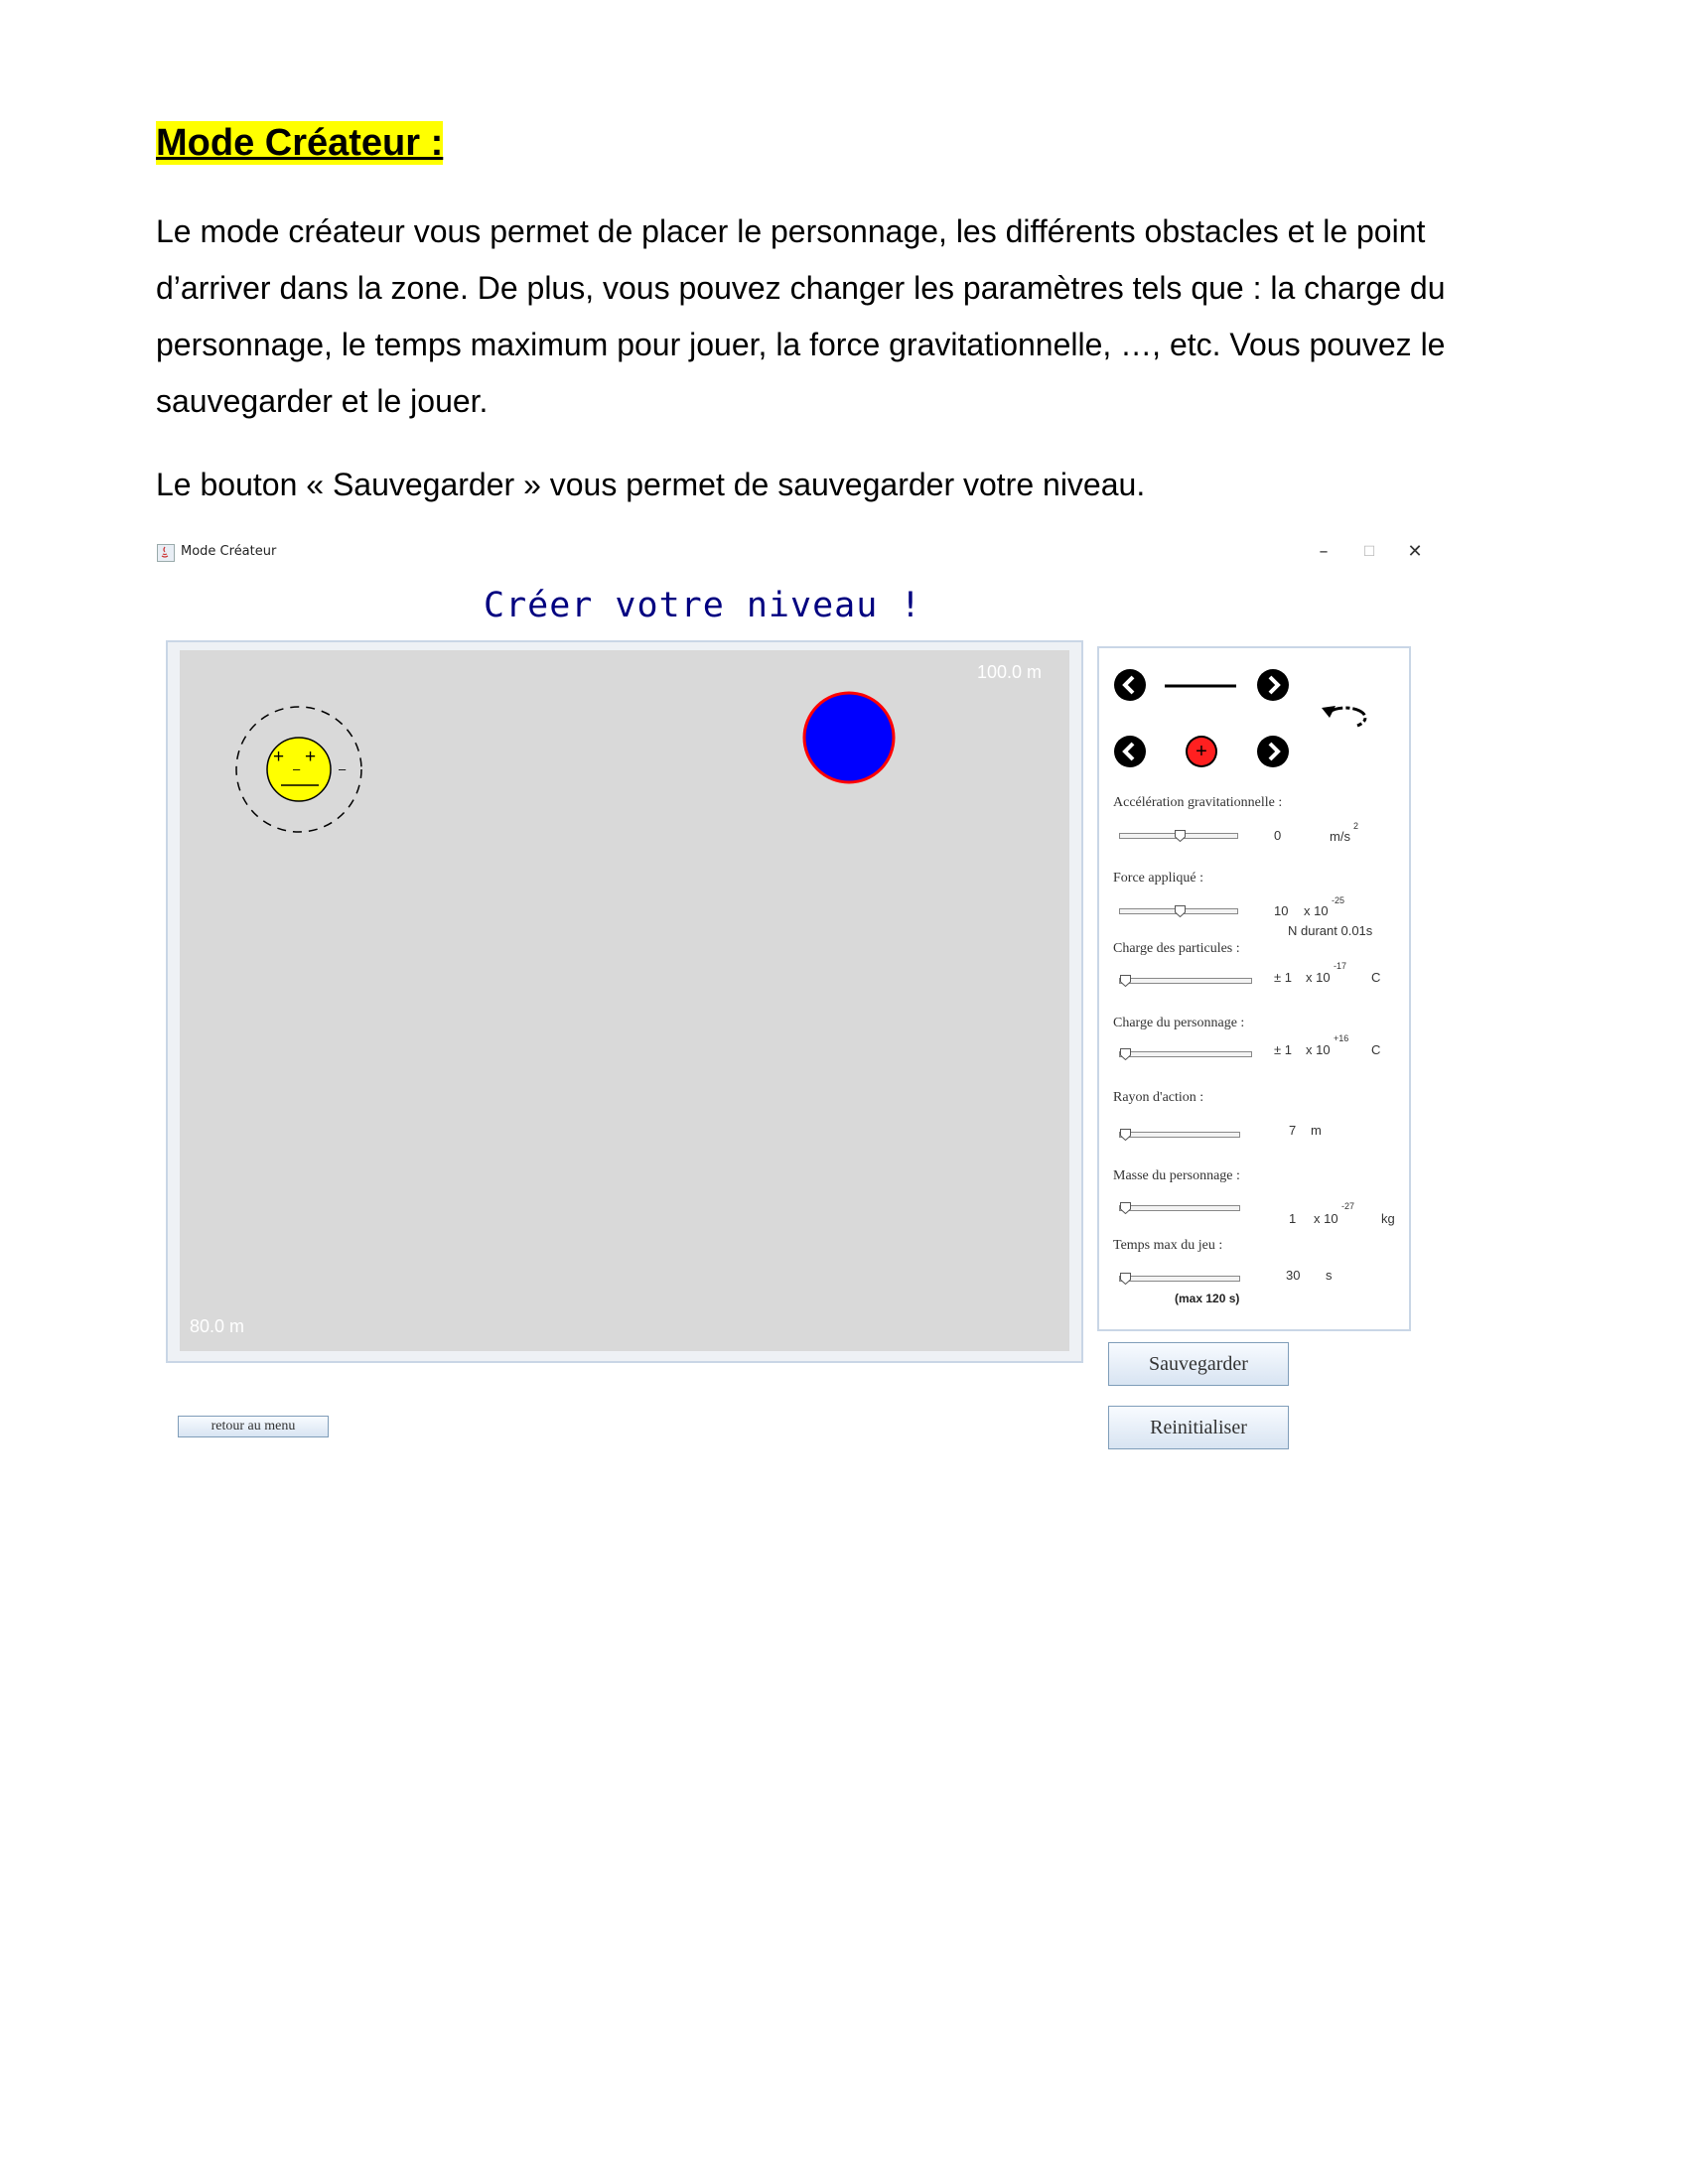  What do you see at coordinates (1278, 835) in the screenshot?
I see `gravity-value: 0` at bounding box center [1278, 835].